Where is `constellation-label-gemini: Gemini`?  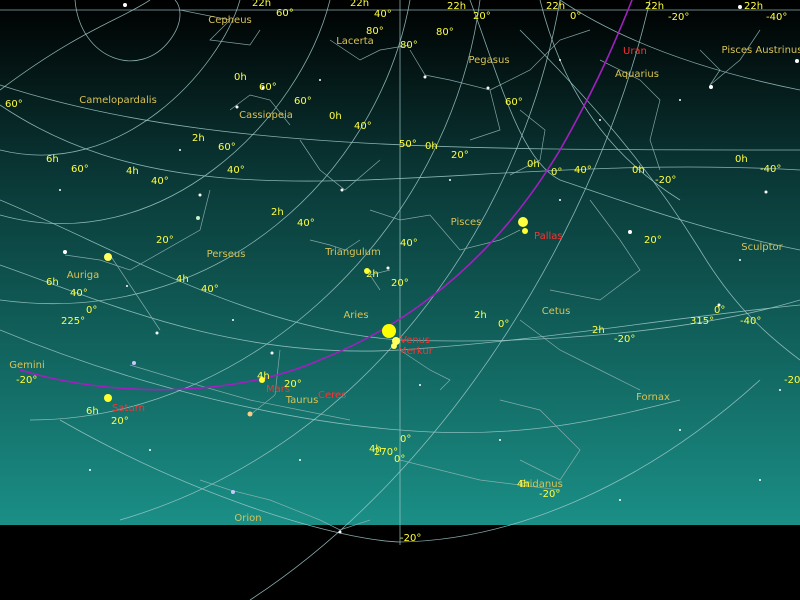
constellation-label-gemini: Gemini is located at coordinates (27, 365).